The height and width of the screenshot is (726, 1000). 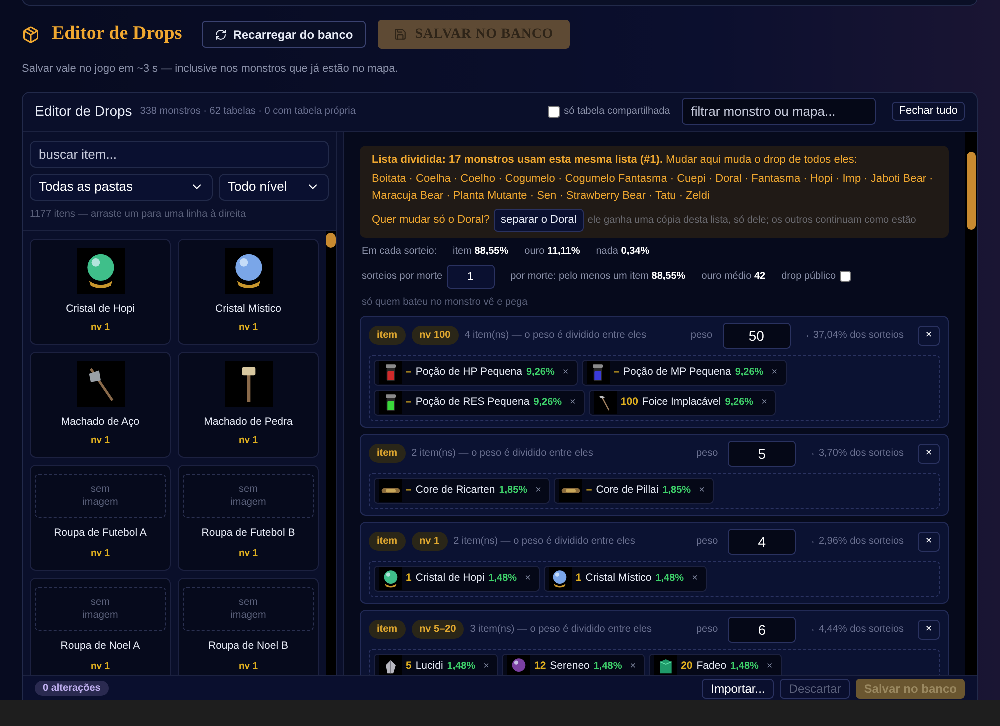 I want to click on item-card: Cristal Místico nv 1, so click(x=248, y=291).